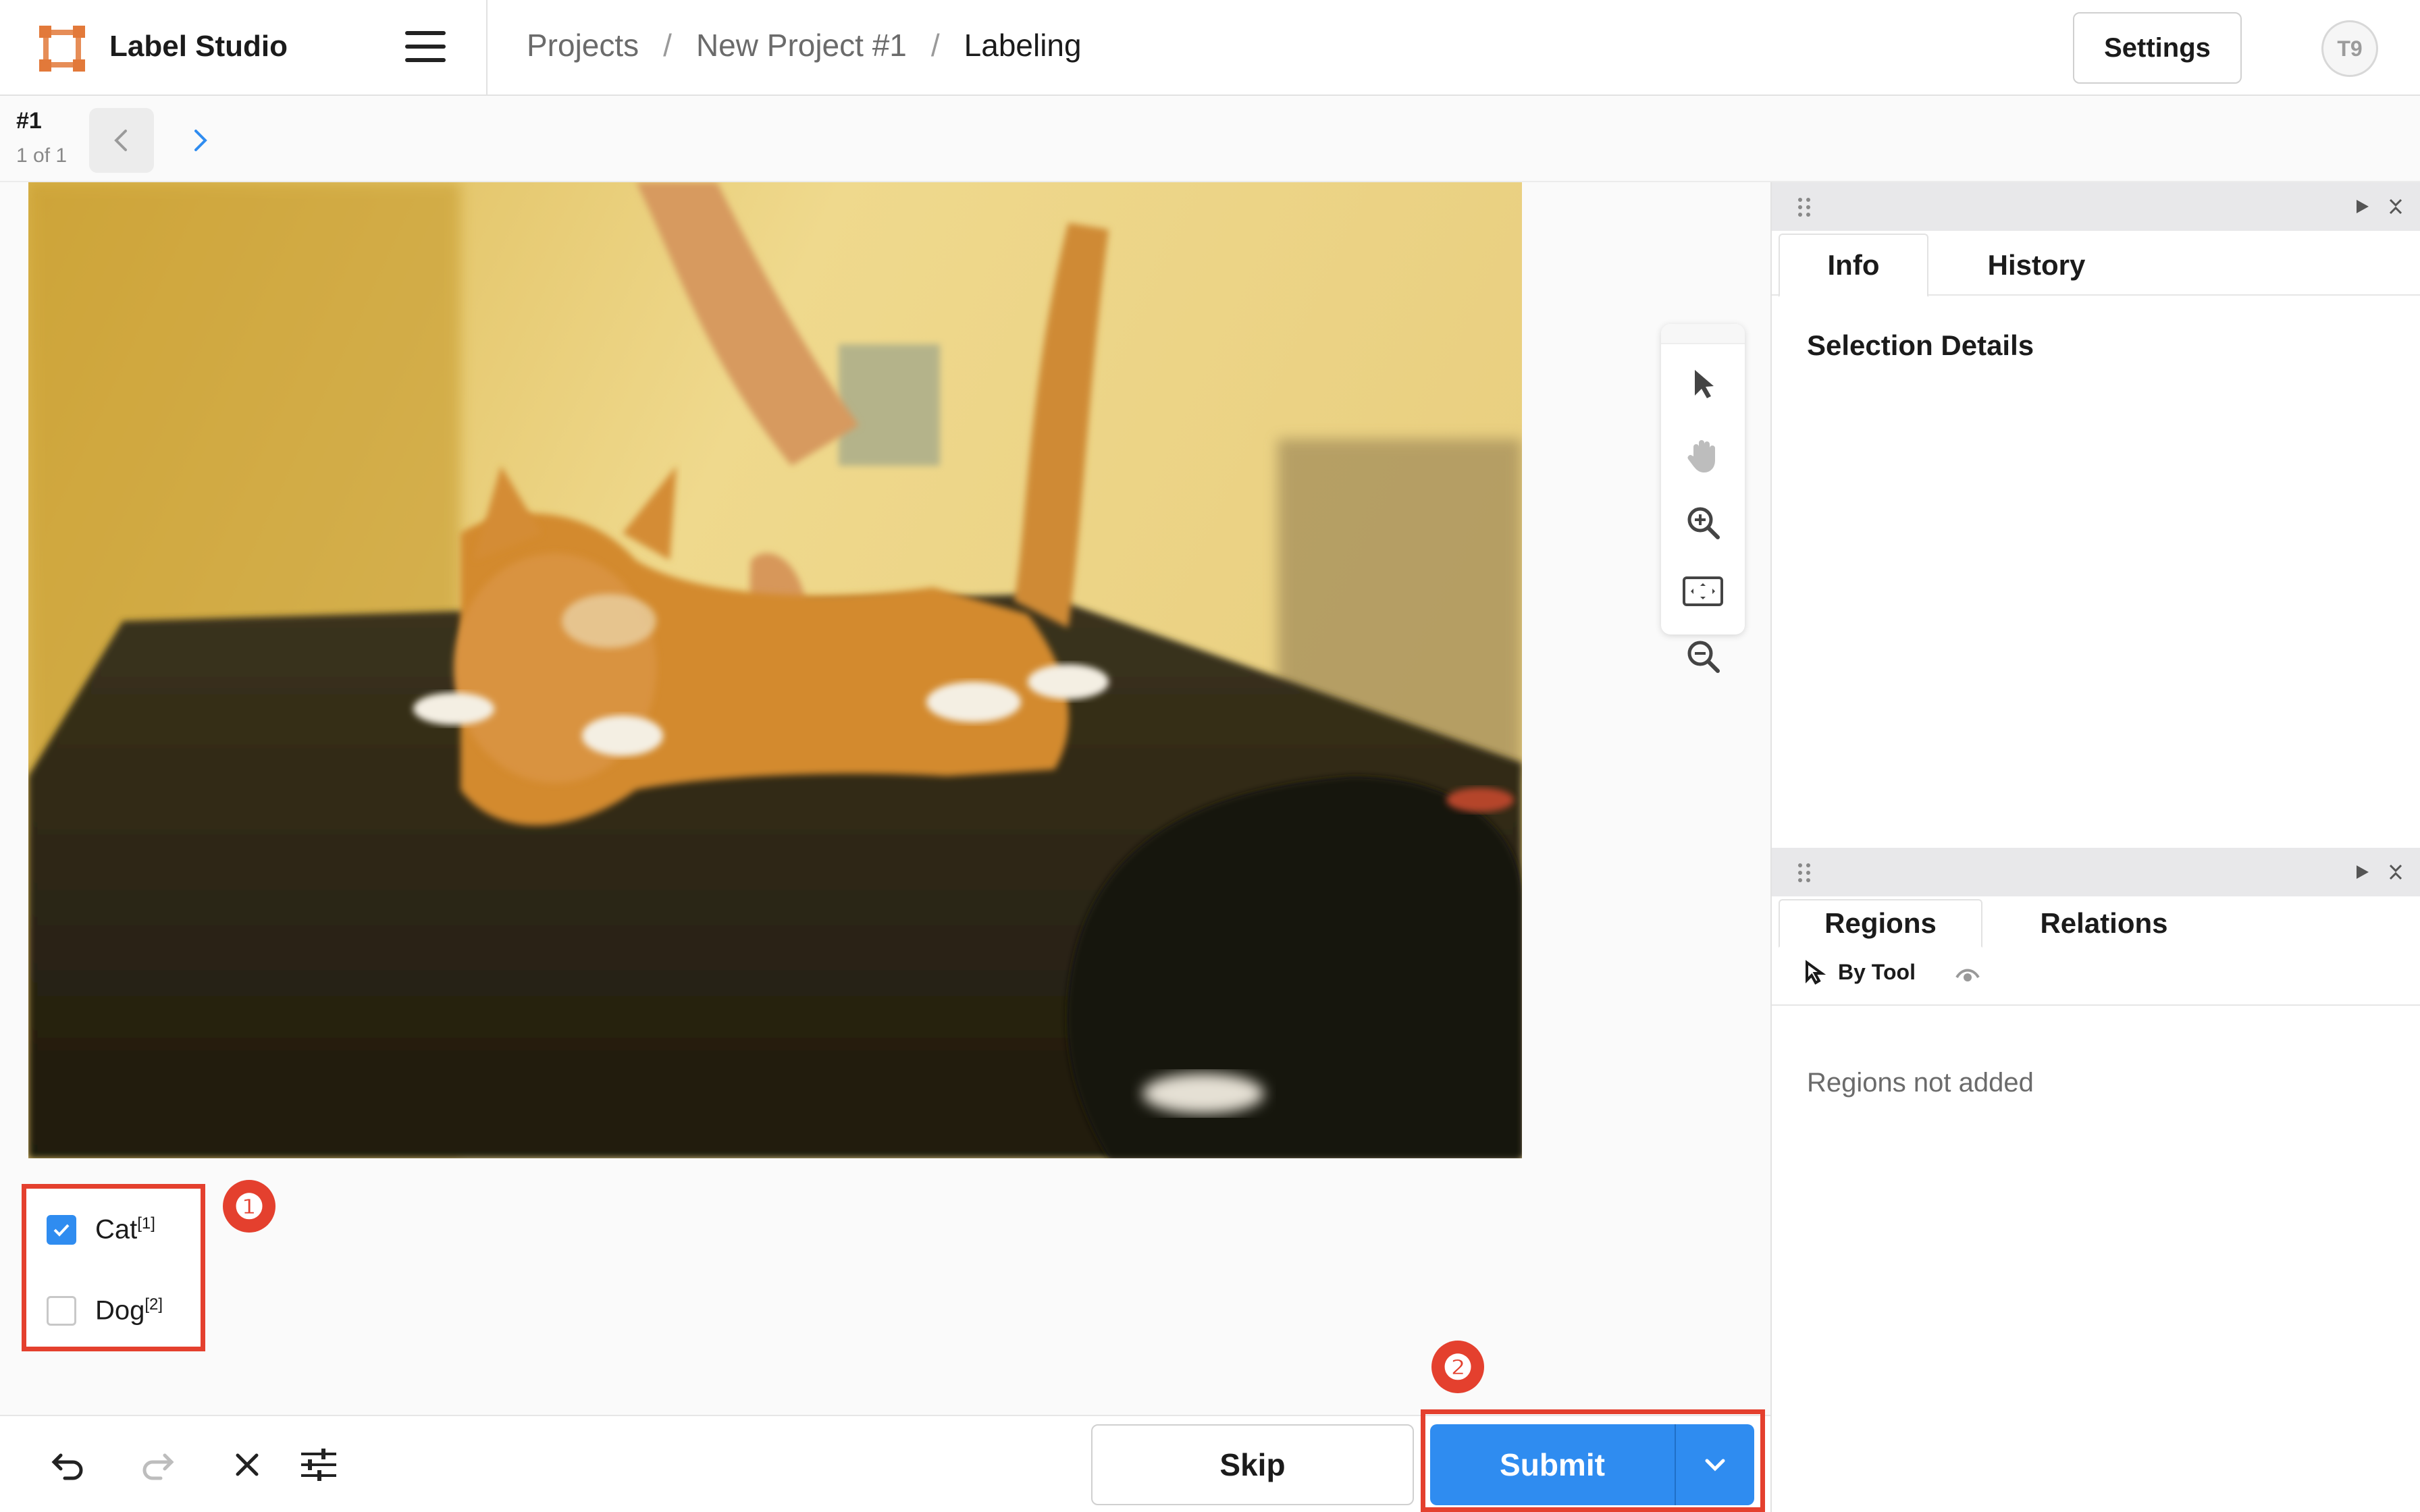 The width and height of the screenshot is (2420, 1512). What do you see at coordinates (2096, 975) in the screenshot?
I see `regions-toolbar: By Tool` at bounding box center [2096, 975].